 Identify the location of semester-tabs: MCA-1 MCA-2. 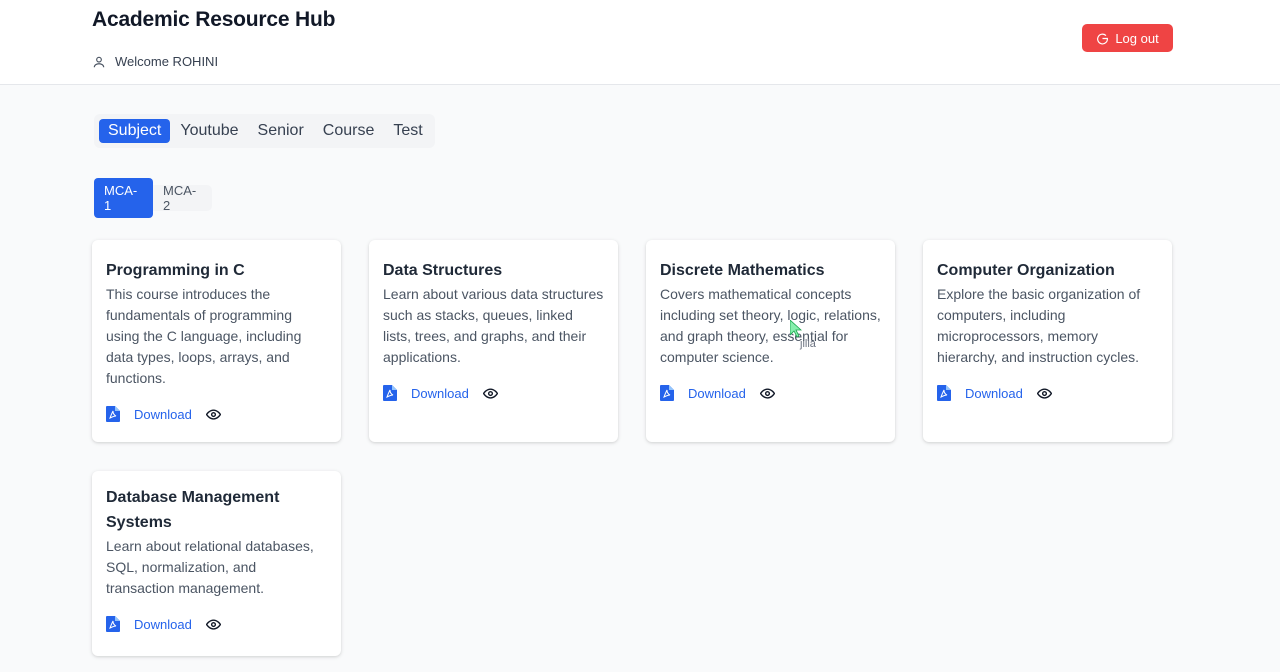
(153, 198).